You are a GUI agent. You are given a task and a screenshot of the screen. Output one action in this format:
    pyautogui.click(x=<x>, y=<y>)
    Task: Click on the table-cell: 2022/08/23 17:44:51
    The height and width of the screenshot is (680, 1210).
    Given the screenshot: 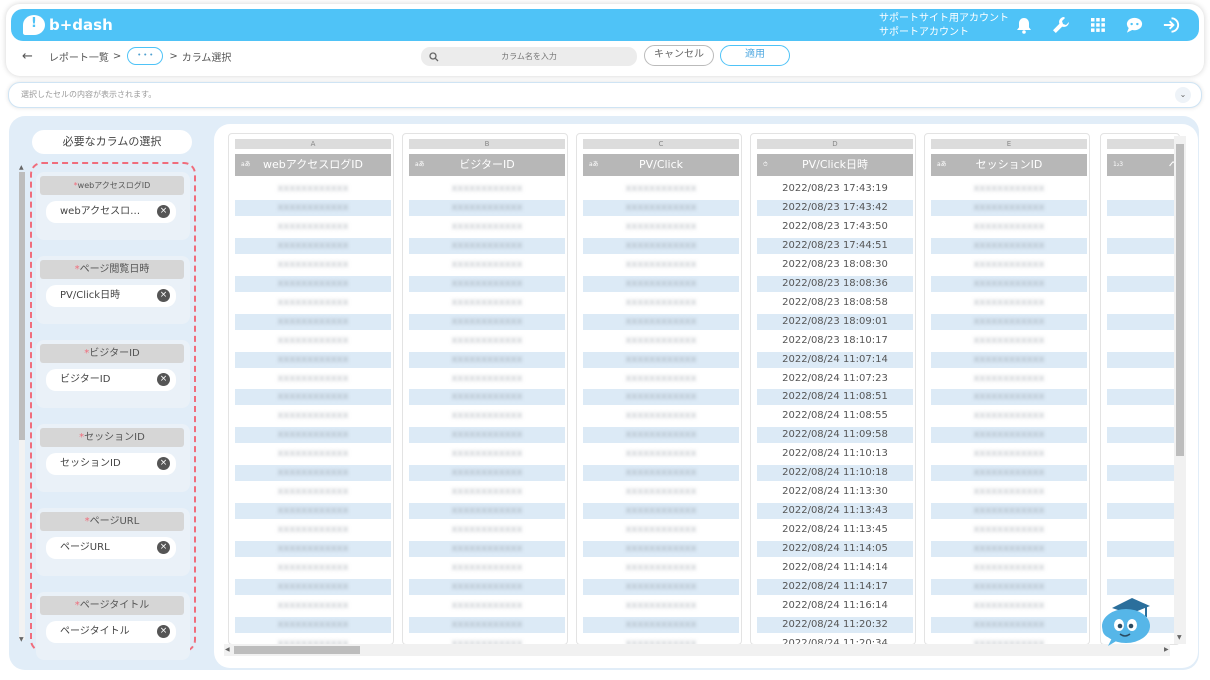 What is the action you would take?
    pyautogui.click(x=835, y=245)
    